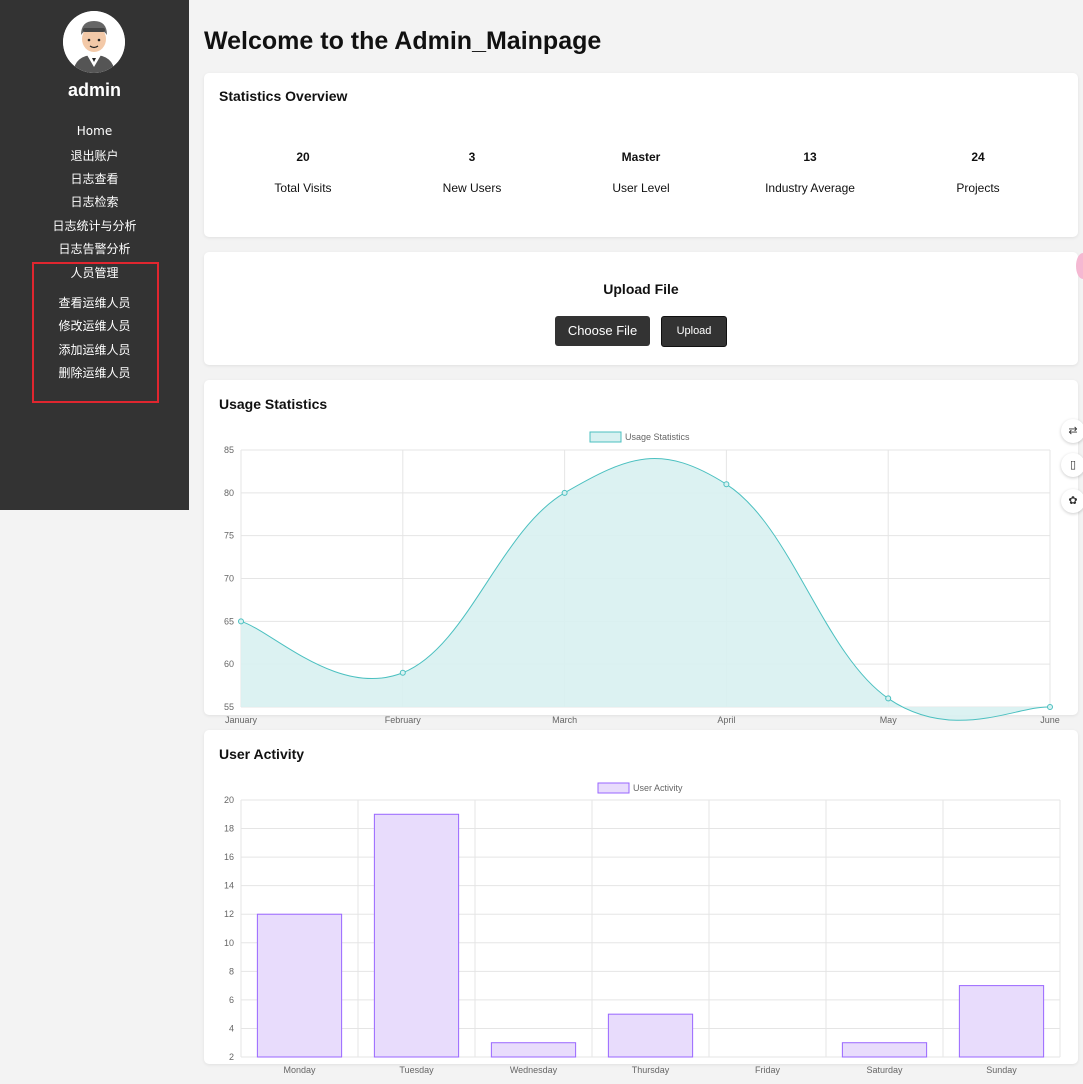 The image size is (1083, 1084). What do you see at coordinates (1001, 1070) in the screenshot?
I see `x-tick-label: Sunday` at bounding box center [1001, 1070].